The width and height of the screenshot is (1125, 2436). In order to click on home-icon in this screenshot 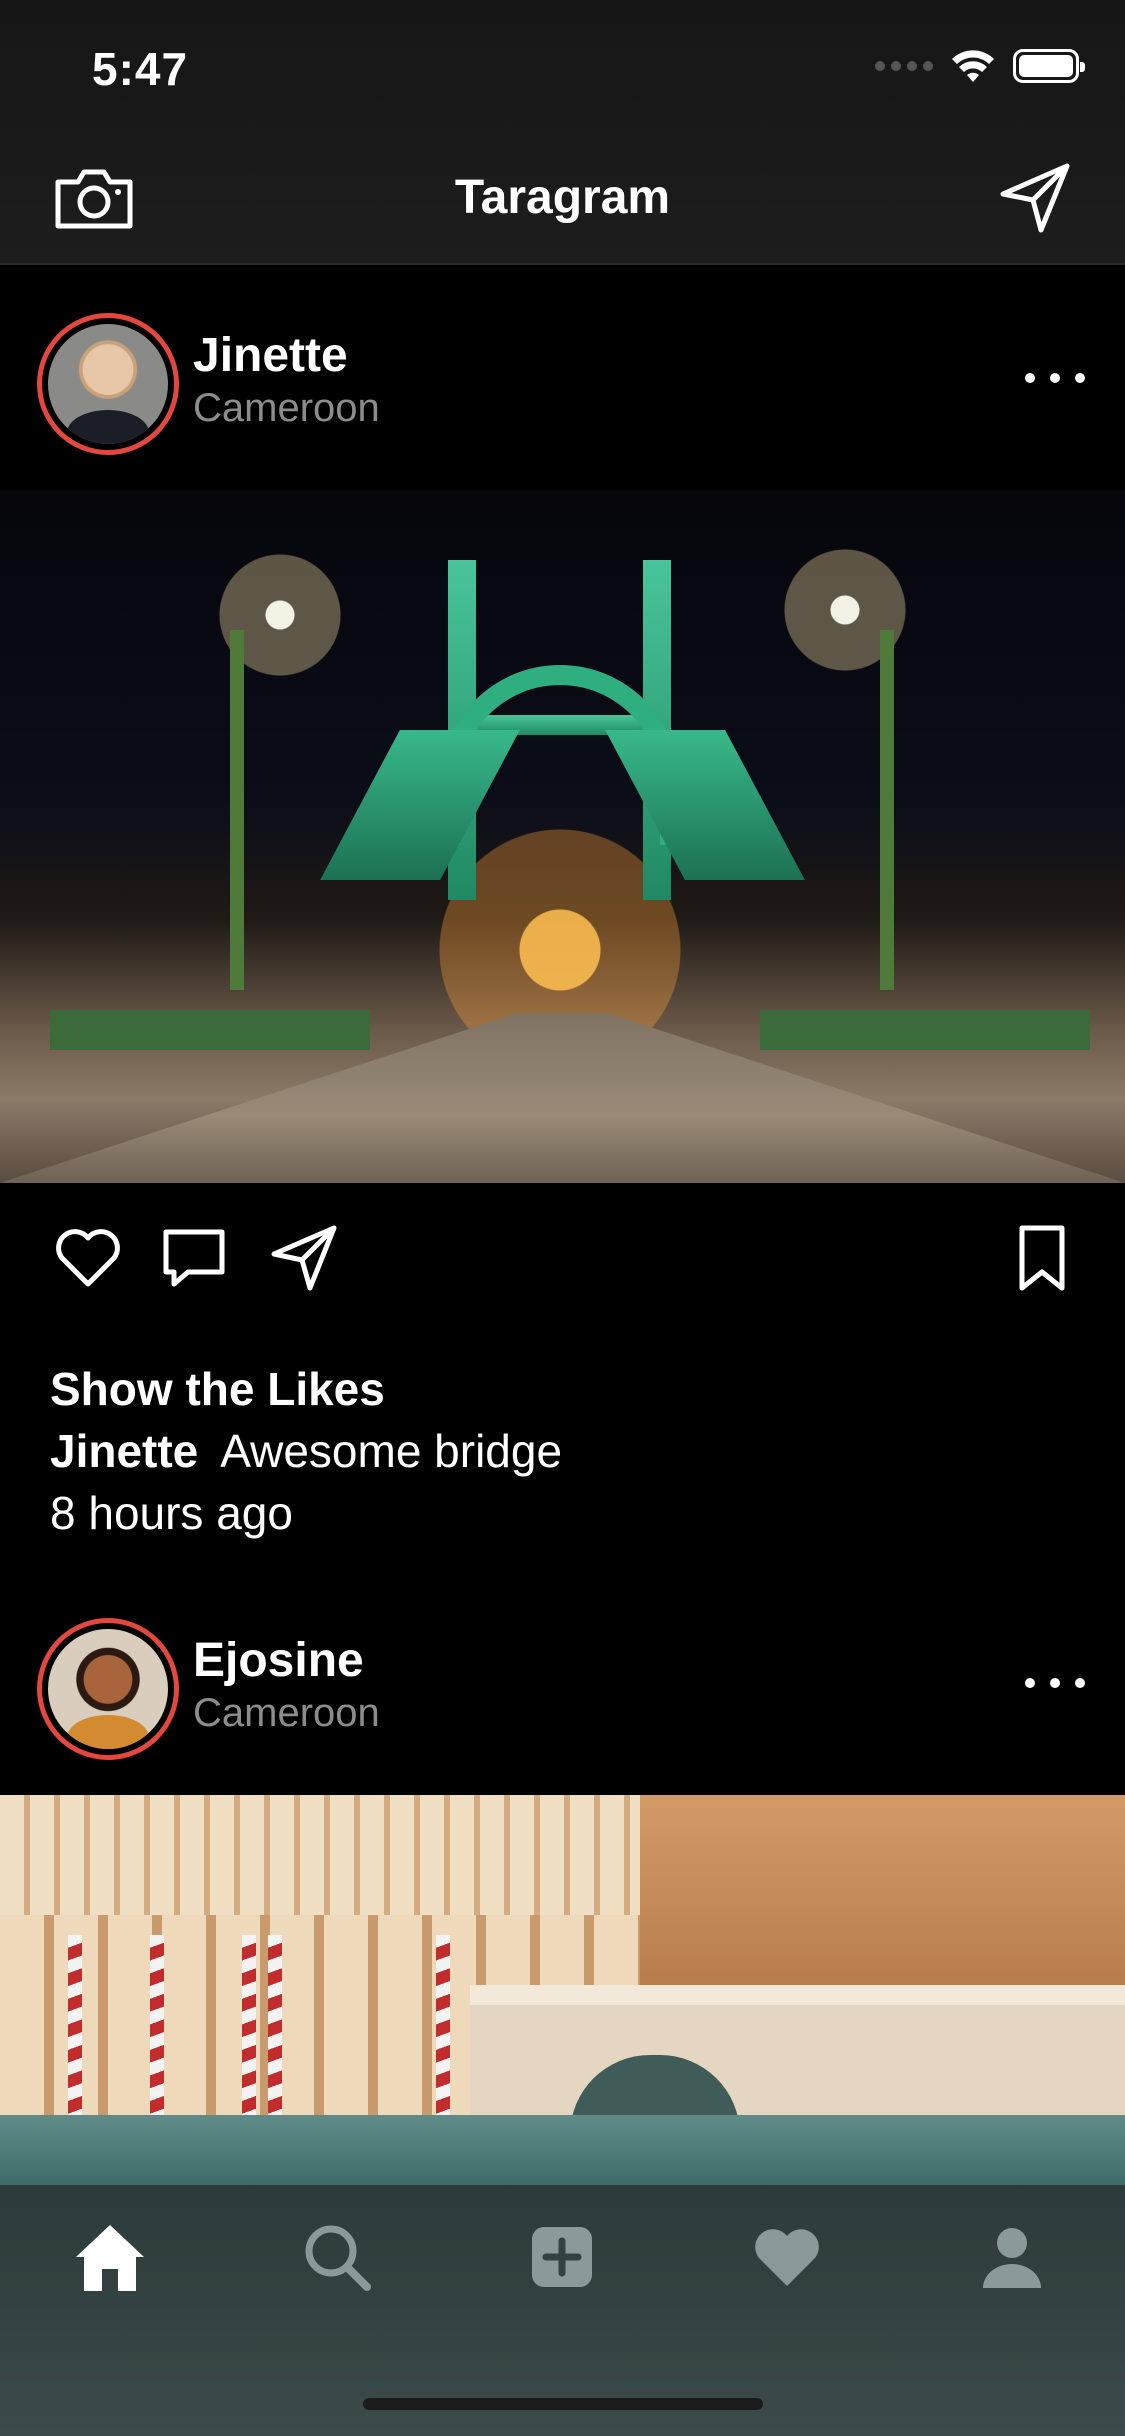, I will do `click(110, 2258)`.